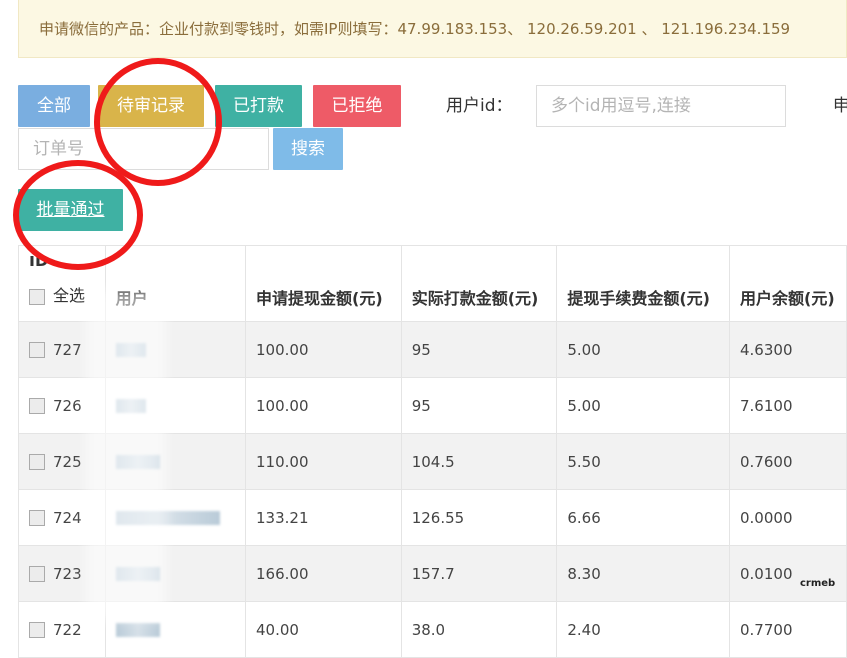  Describe the element at coordinates (479, 573) in the screenshot. I see `actual-cell: 157.7` at that location.